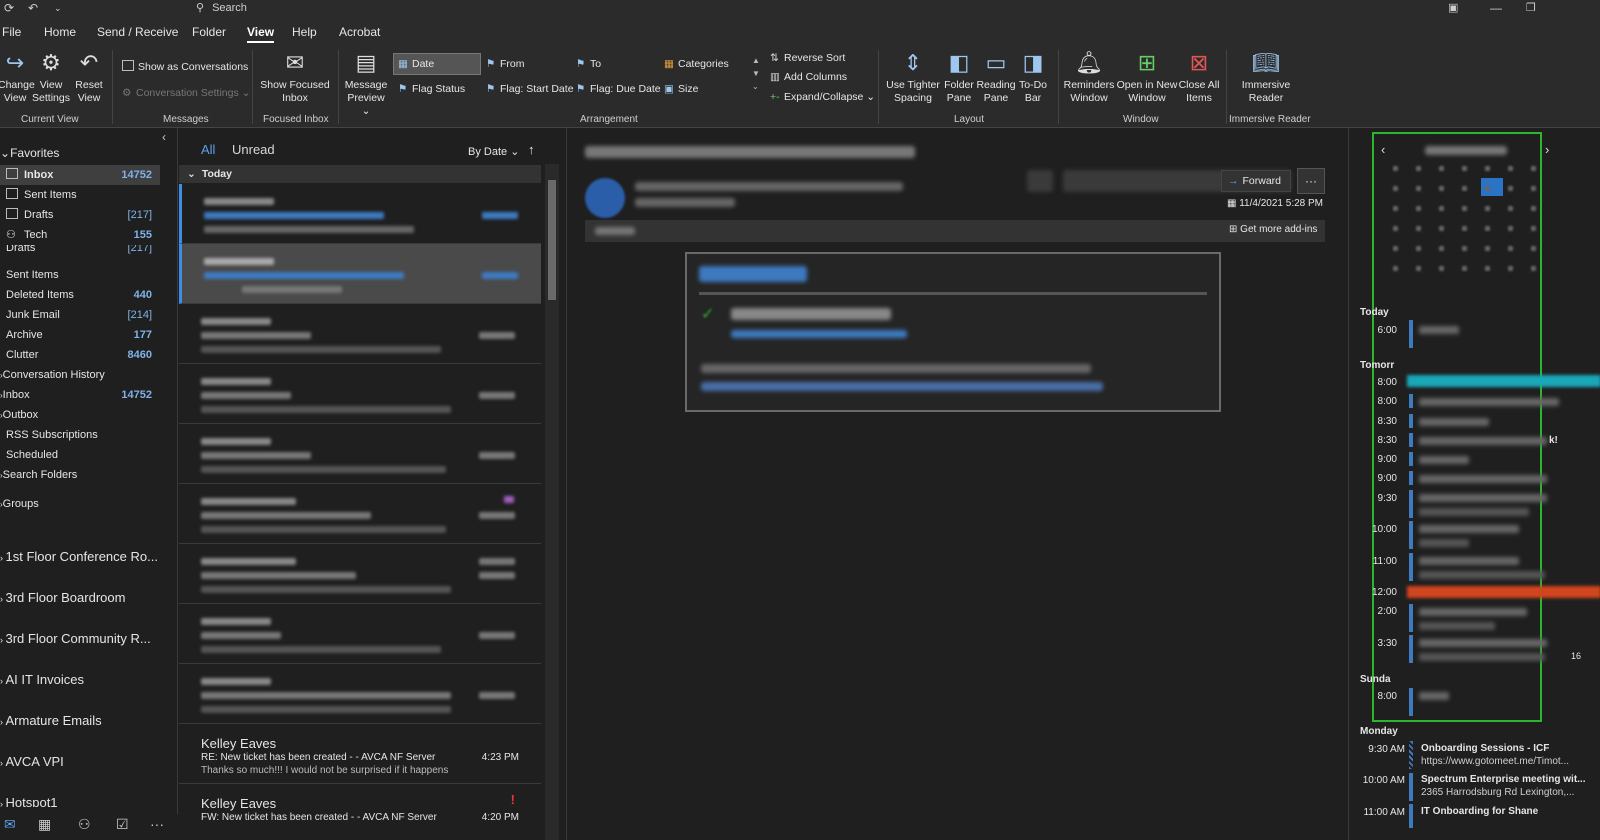 The width and height of the screenshot is (1600, 840). What do you see at coordinates (89, 75) in the screenshot?
I see `reset-view-button: ↶ Reset View` at bounding box center [89, 75].